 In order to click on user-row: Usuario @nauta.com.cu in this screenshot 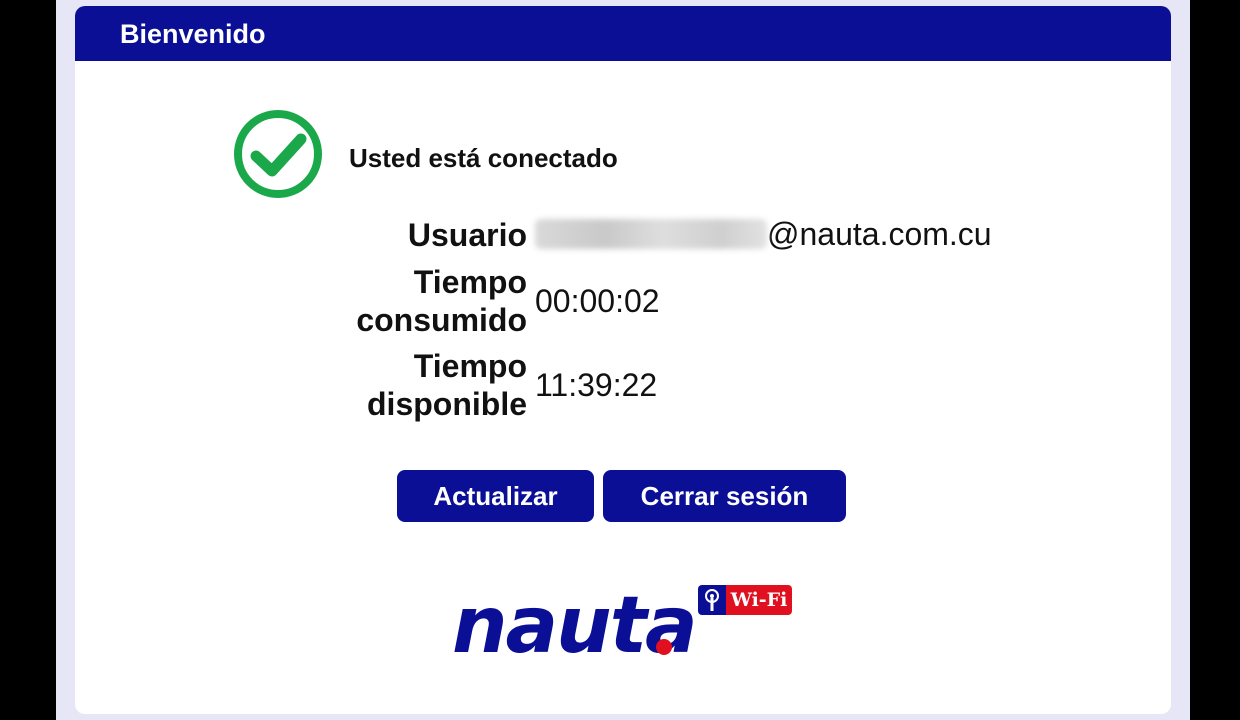, I will do `click(653, 235)`.